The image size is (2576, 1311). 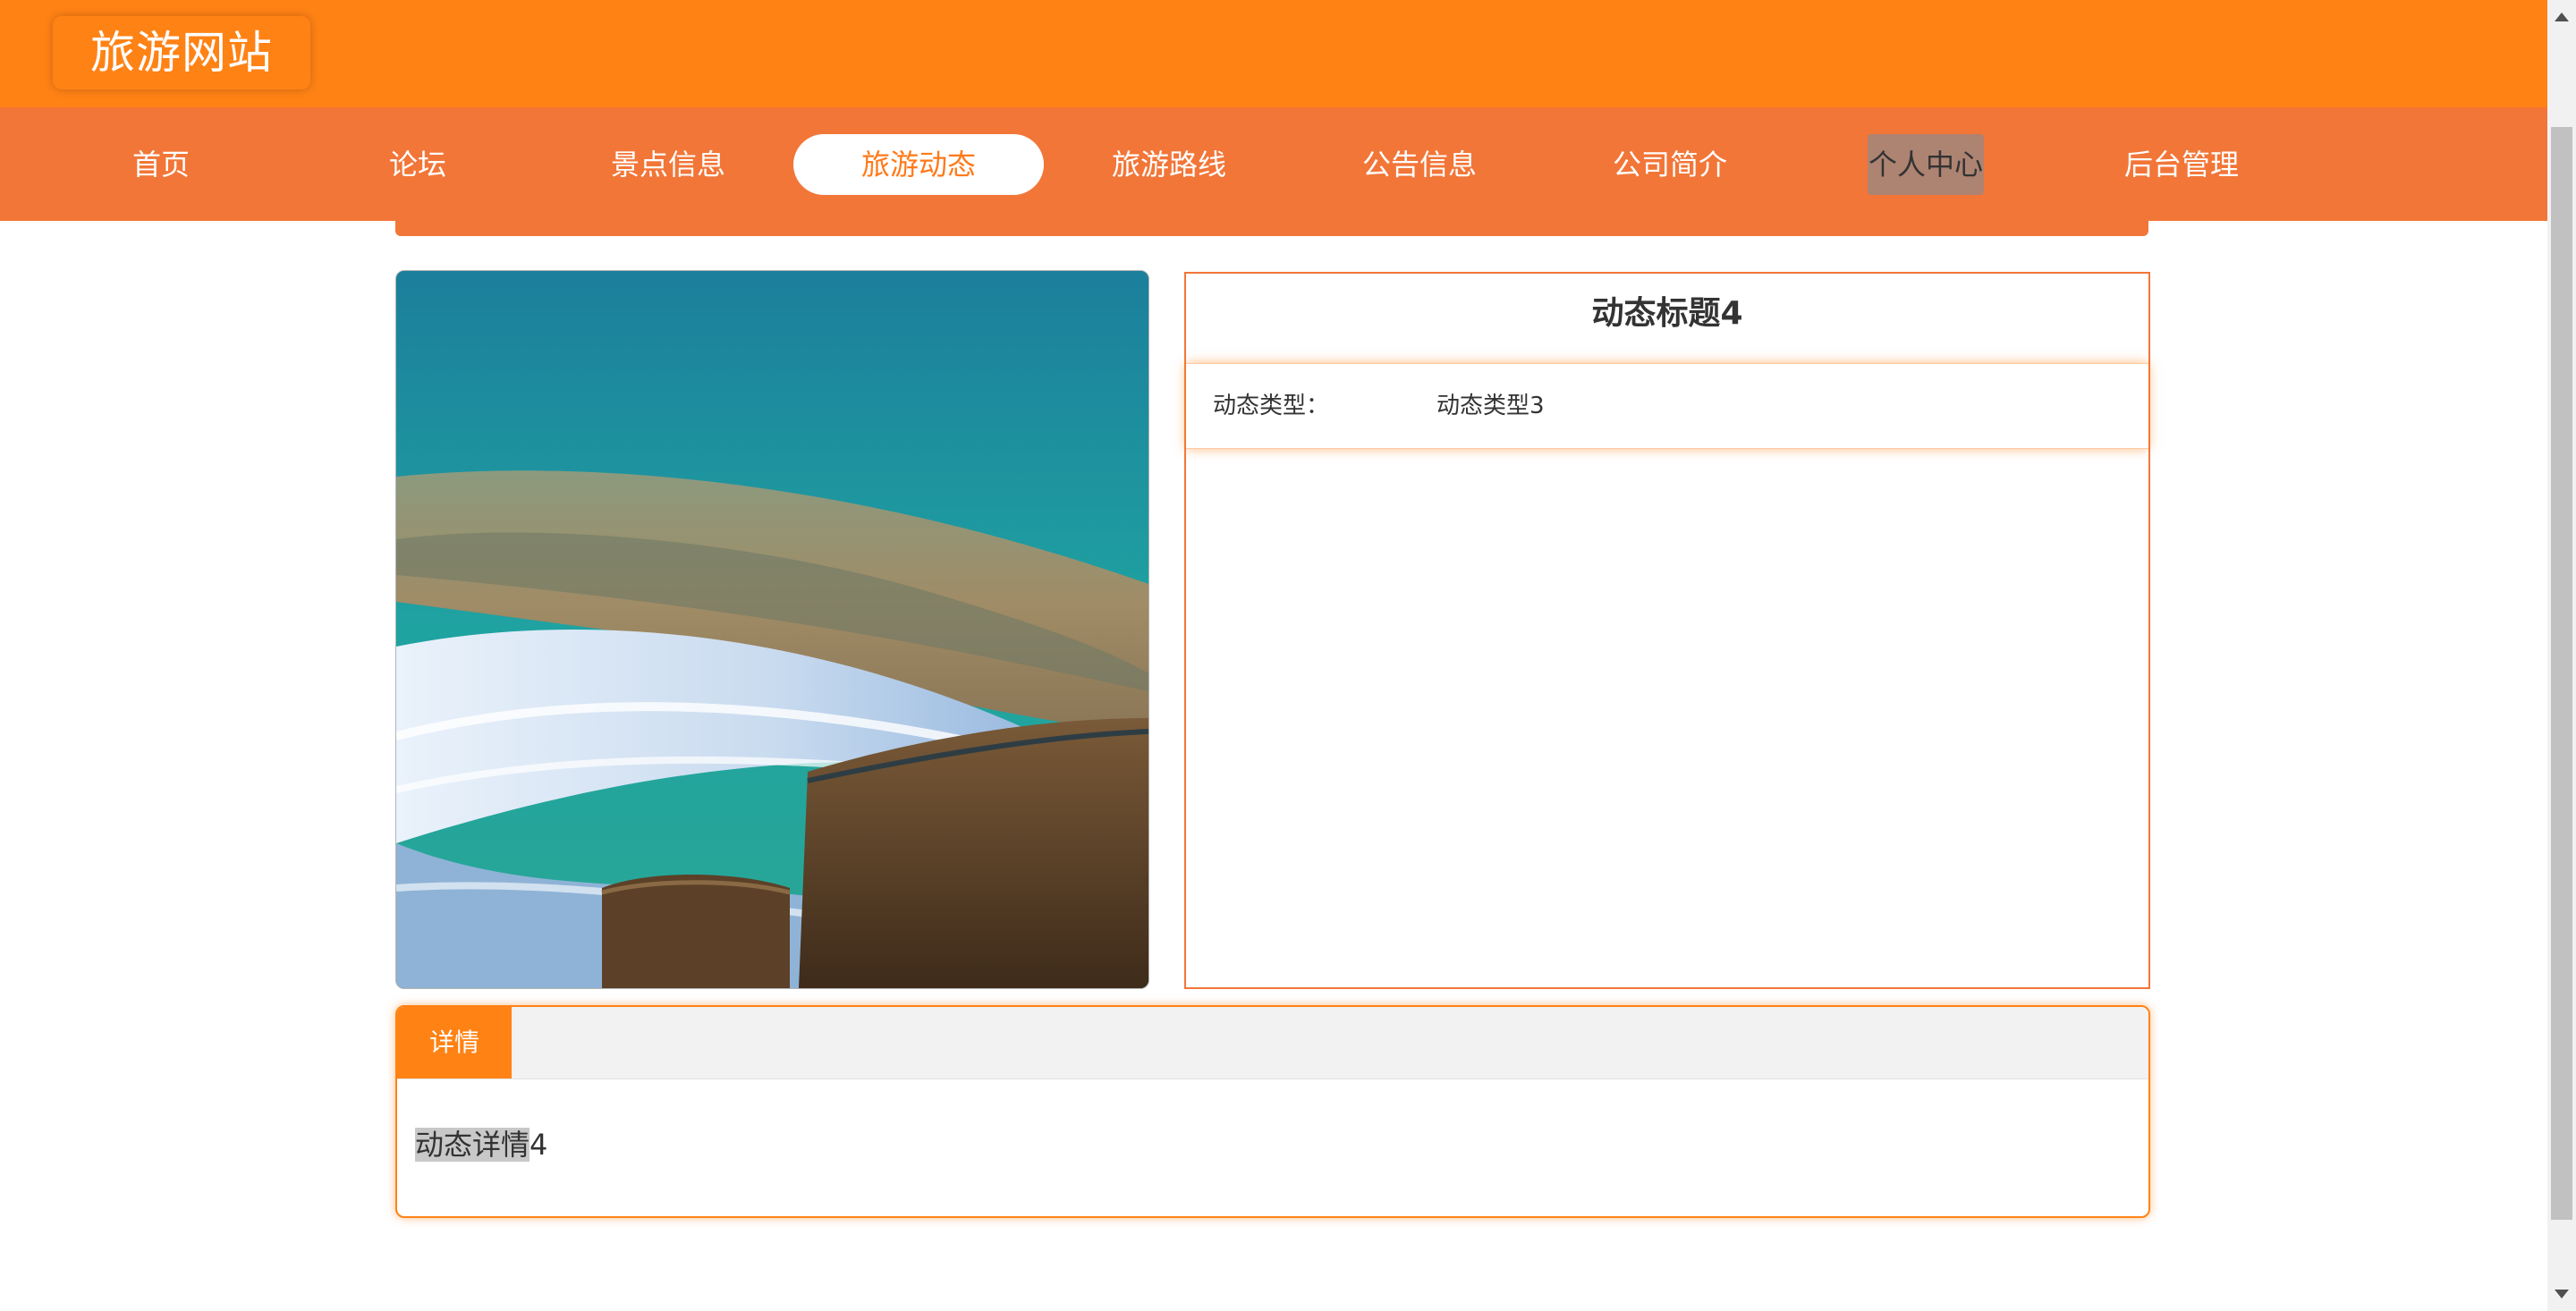 I want to click on news-type-label: 动态类型：, so click(x=1271, y=406).